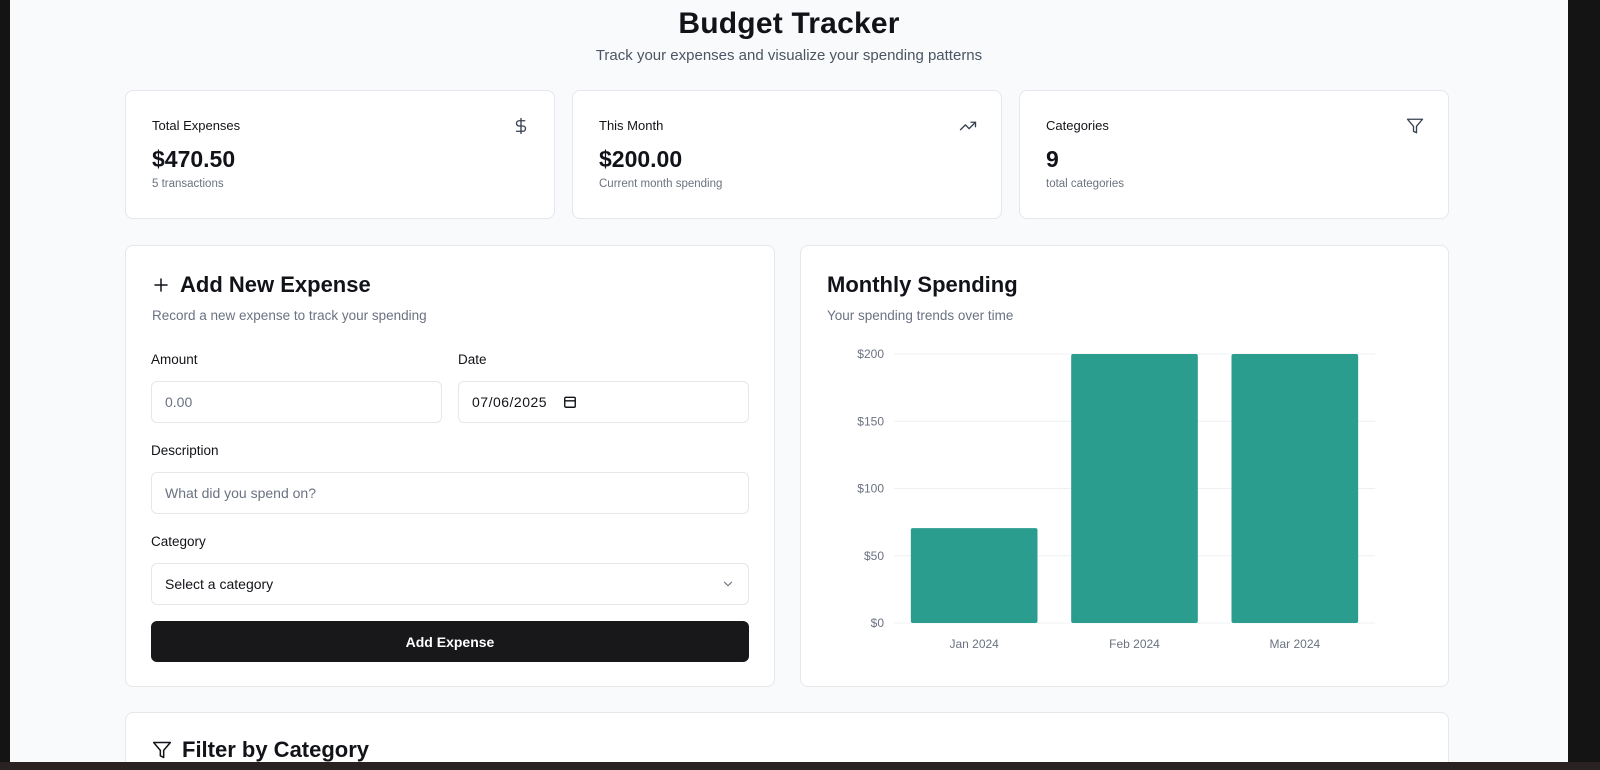 This screenshot has height=770, width=1600. I want to click on y-tick-label: $50, so click(874, 556).